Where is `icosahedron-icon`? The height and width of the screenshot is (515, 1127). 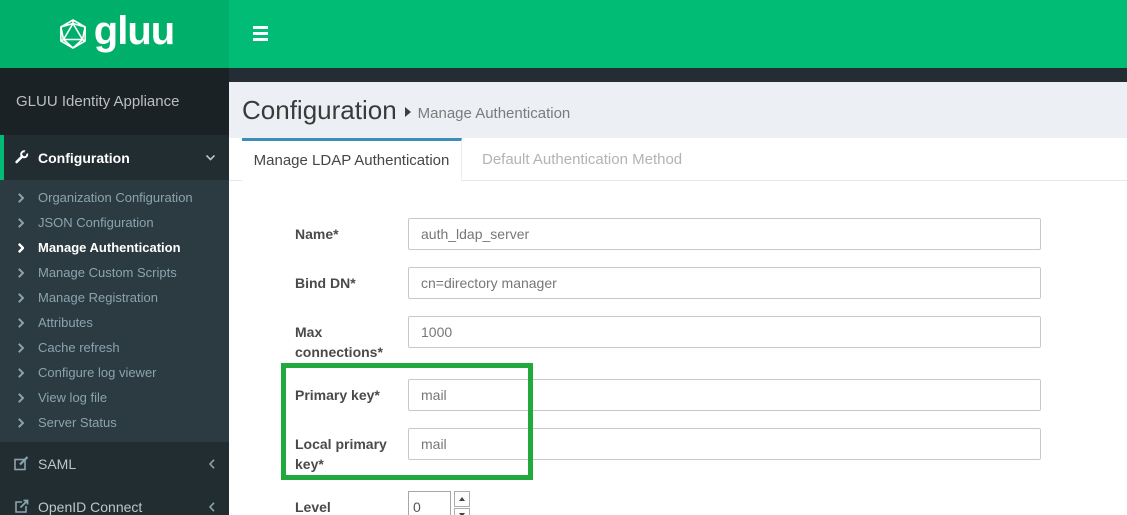 icosahedron-icon is located at coordinates (72, 34).